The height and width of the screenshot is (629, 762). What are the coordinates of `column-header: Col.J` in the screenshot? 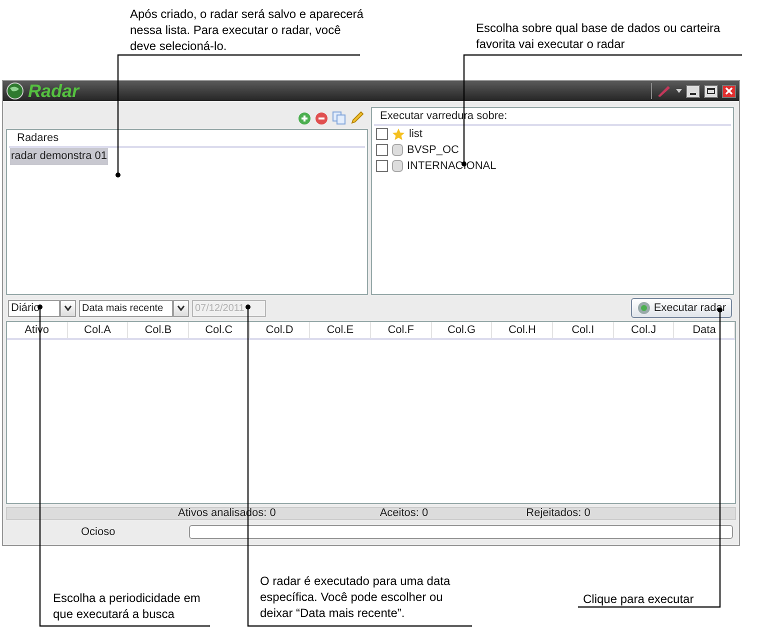 It's located at (644, 330).